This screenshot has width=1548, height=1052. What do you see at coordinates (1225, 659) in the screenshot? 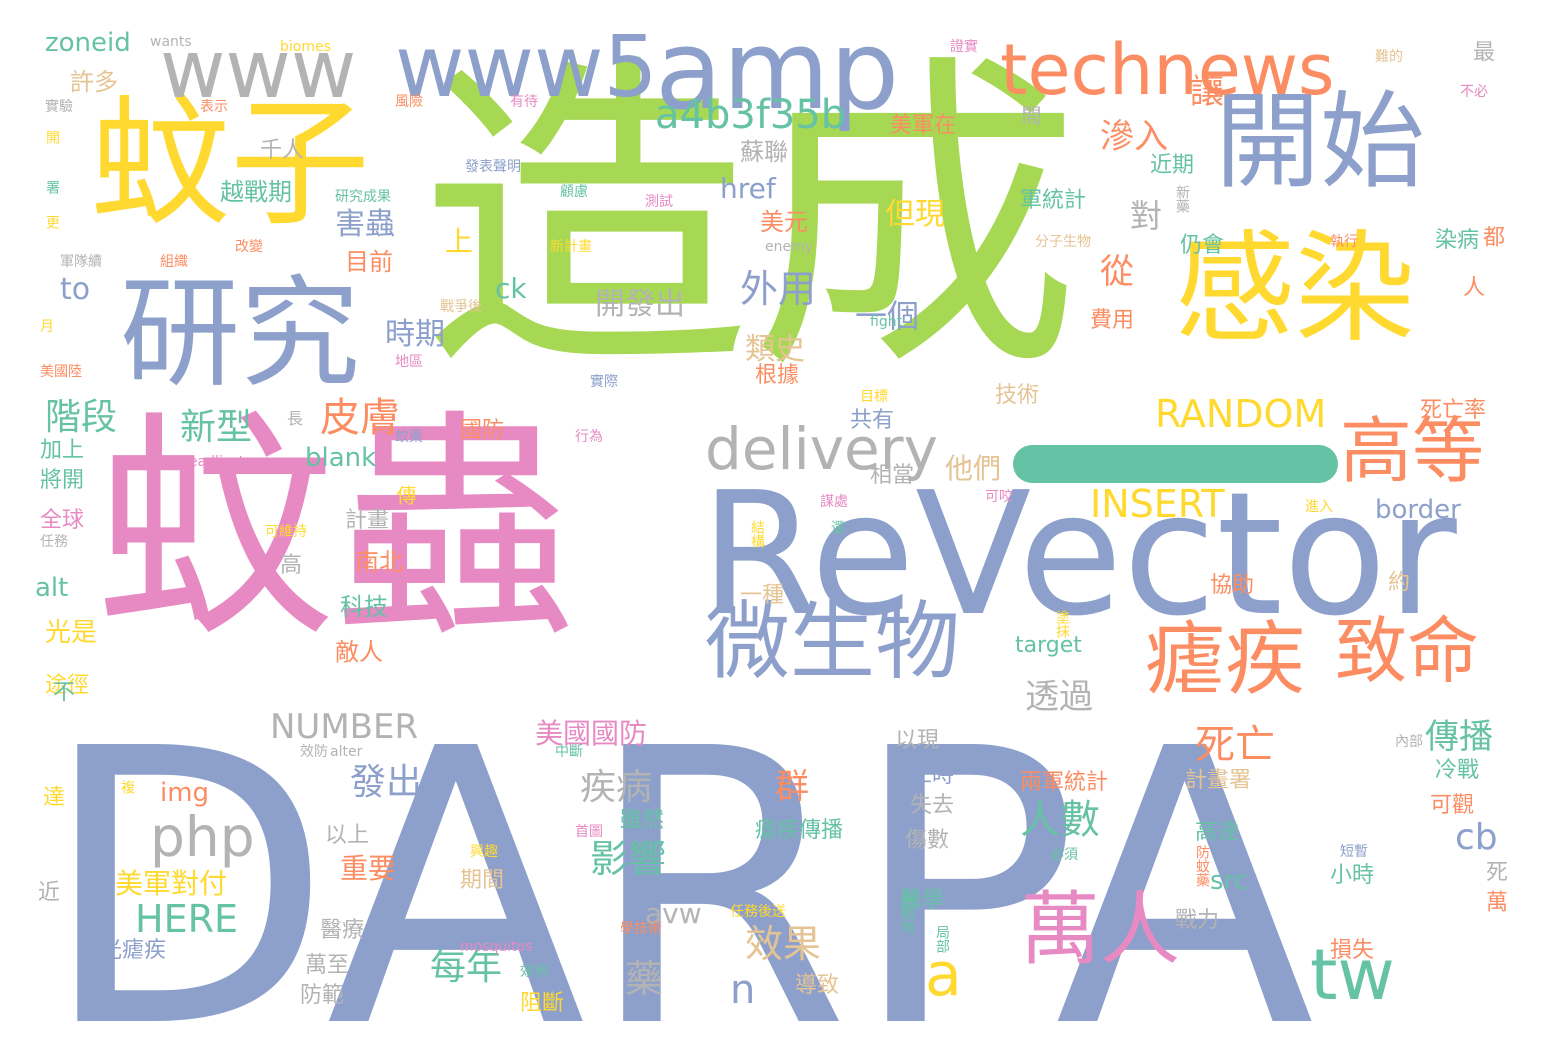
I see `word: 瘧疾` at bounding box center [1225, 659].